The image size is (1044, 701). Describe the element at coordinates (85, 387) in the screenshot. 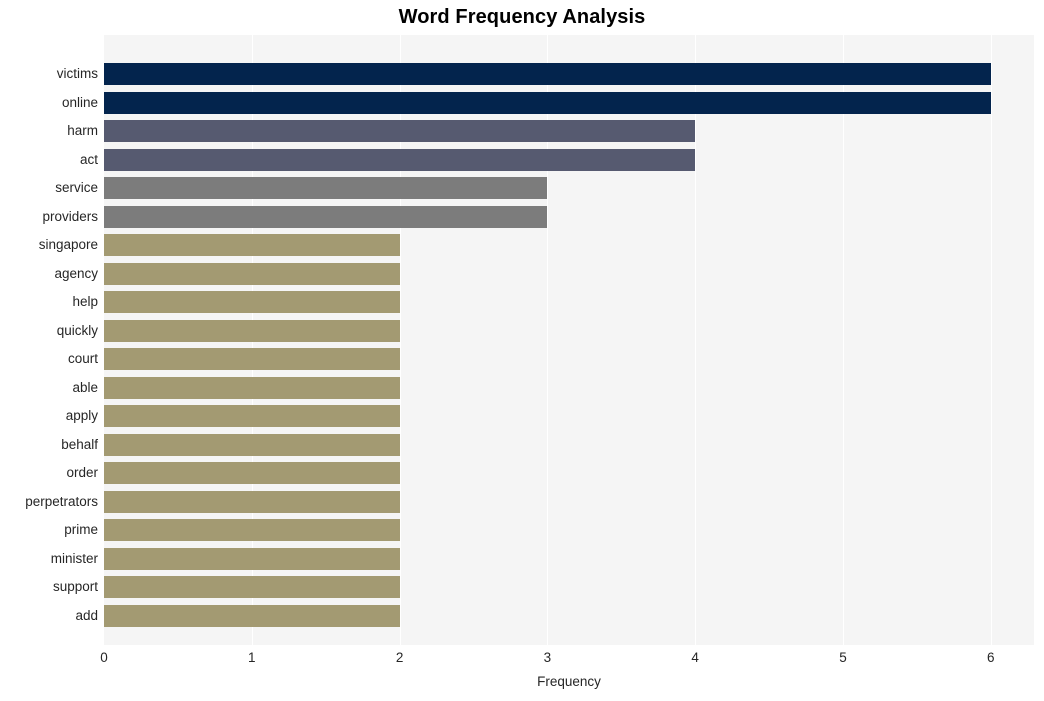

I see `y-tick-label: able` at that location.